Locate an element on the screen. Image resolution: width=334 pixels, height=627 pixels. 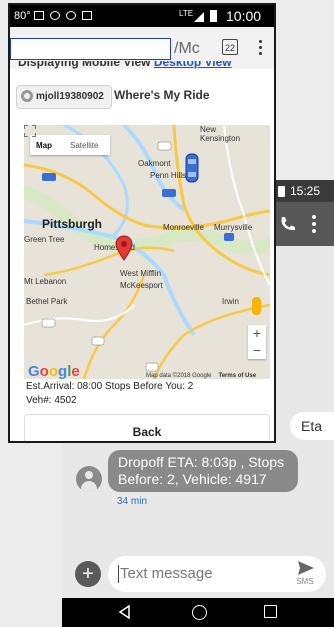
arrival-info: Est.Arrival: 08:00 Stops Before You: 2 is located at coordinates (110, 386).